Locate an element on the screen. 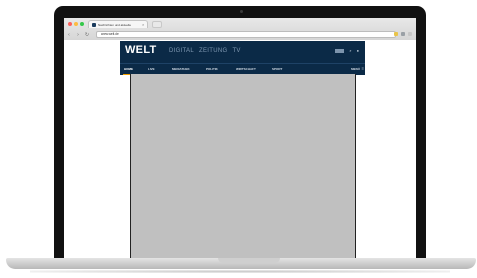 The height and width of the screenshot is (278, 477). browser-menu-icon is located at coordinates (410, 34).